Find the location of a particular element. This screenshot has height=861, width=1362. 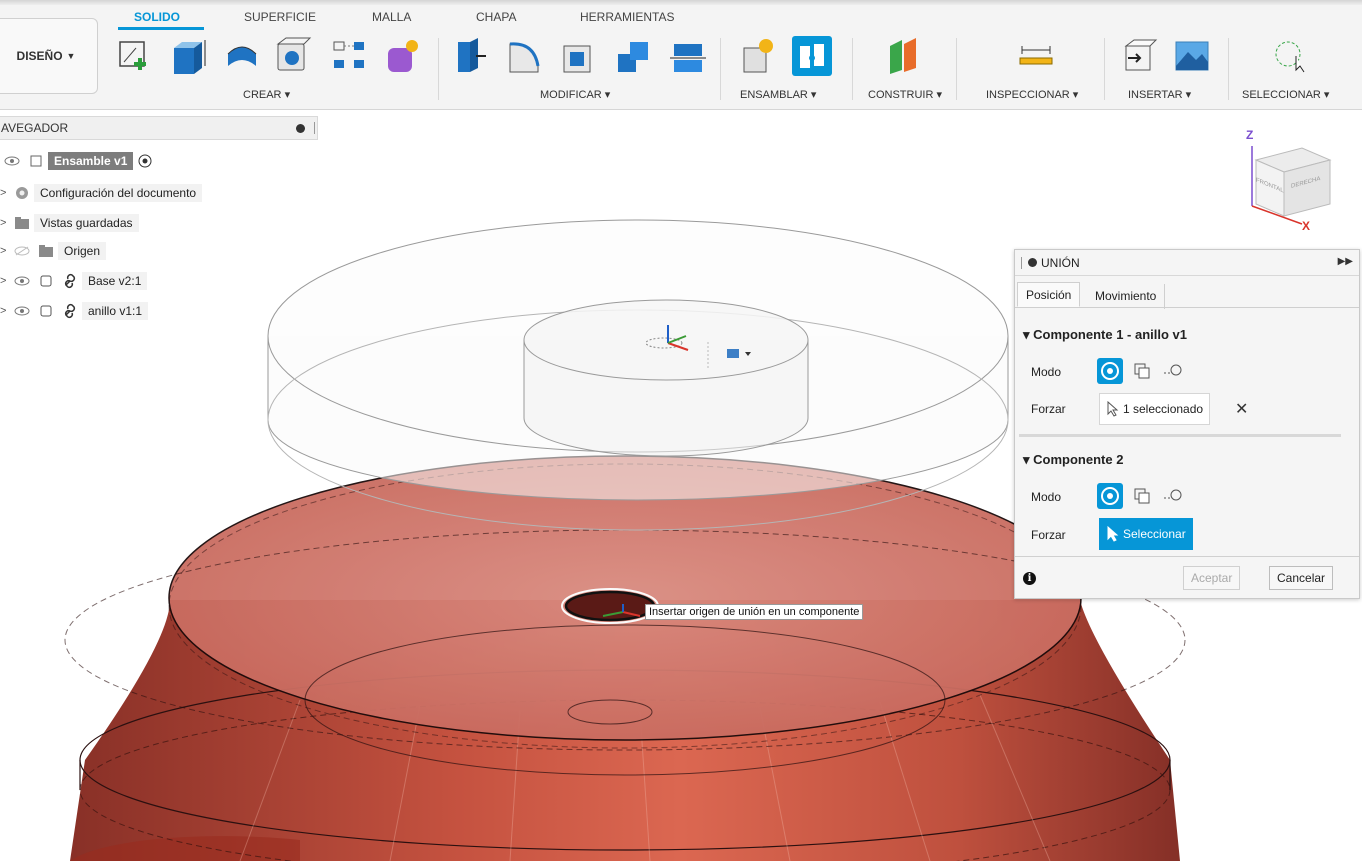

group-inspeccionar: INSPECCIONAR ▾ is located at coordinates (1032, 94).